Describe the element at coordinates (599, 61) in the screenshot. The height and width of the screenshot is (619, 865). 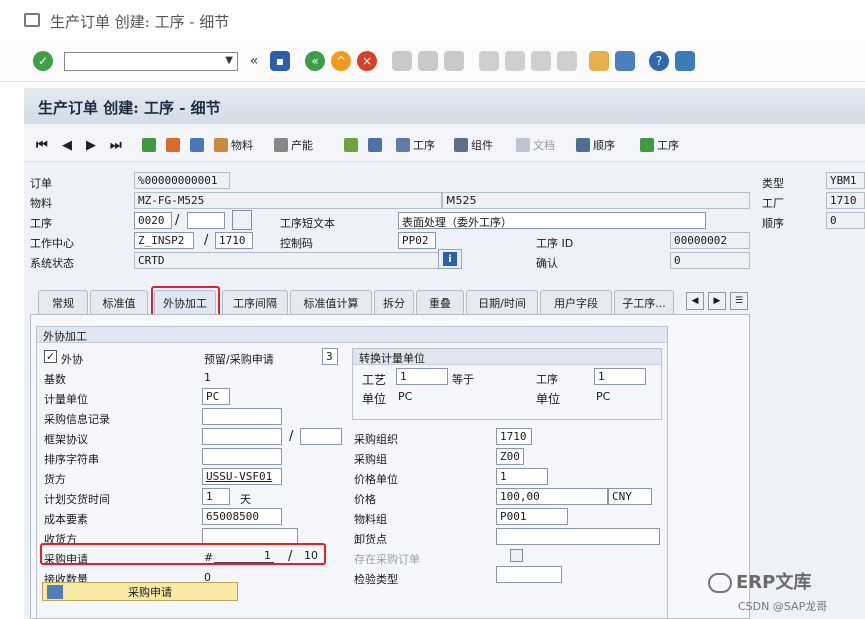
I see `new-session-icon` at that location.